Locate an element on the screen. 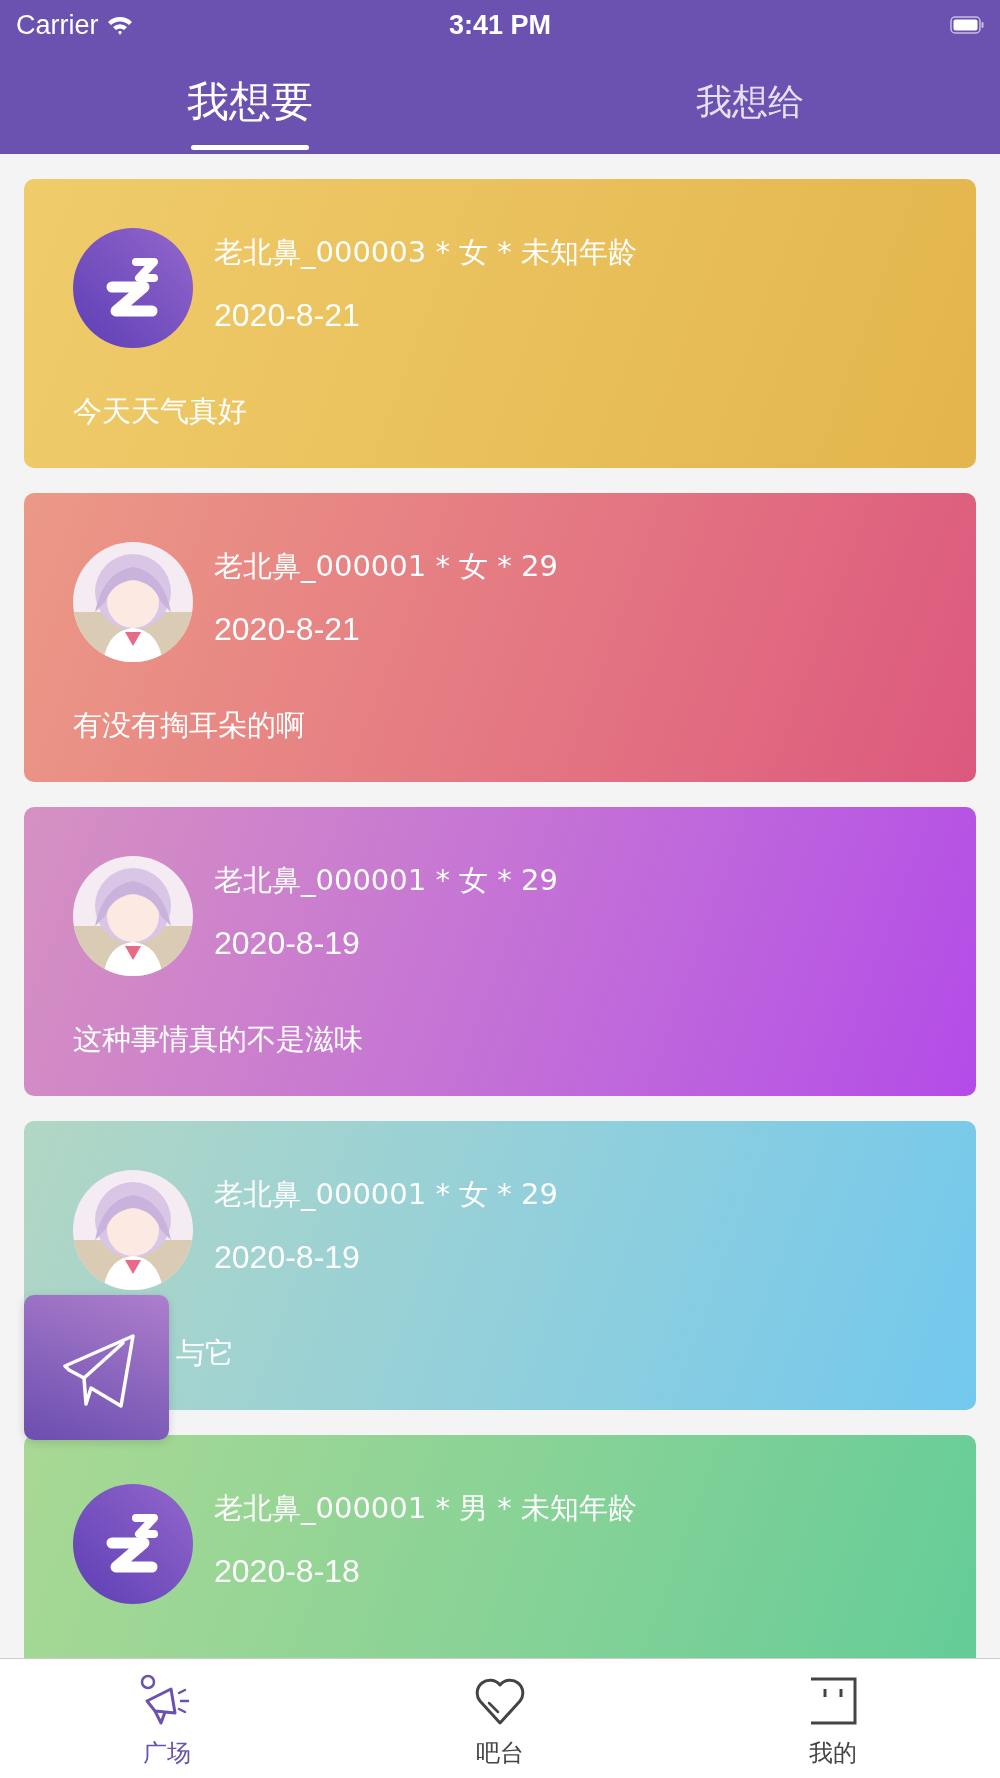  post-text: 与它 is located at coordinates (205, 1353).